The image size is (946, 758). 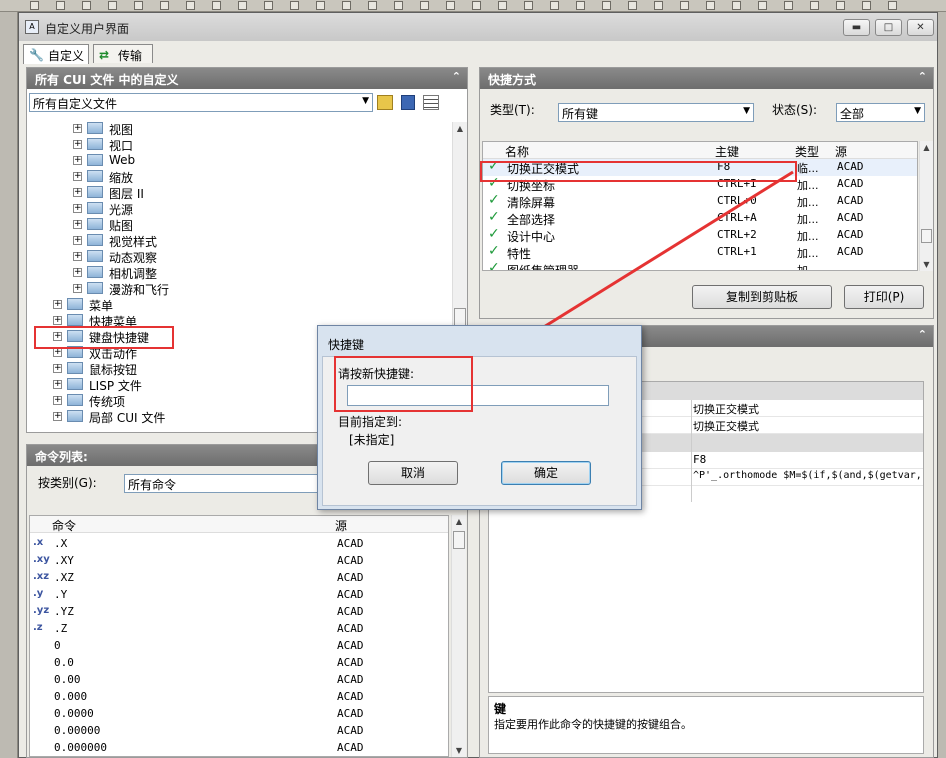 I want to click on tree-item: + 菜单, so click(x=237, y=305).